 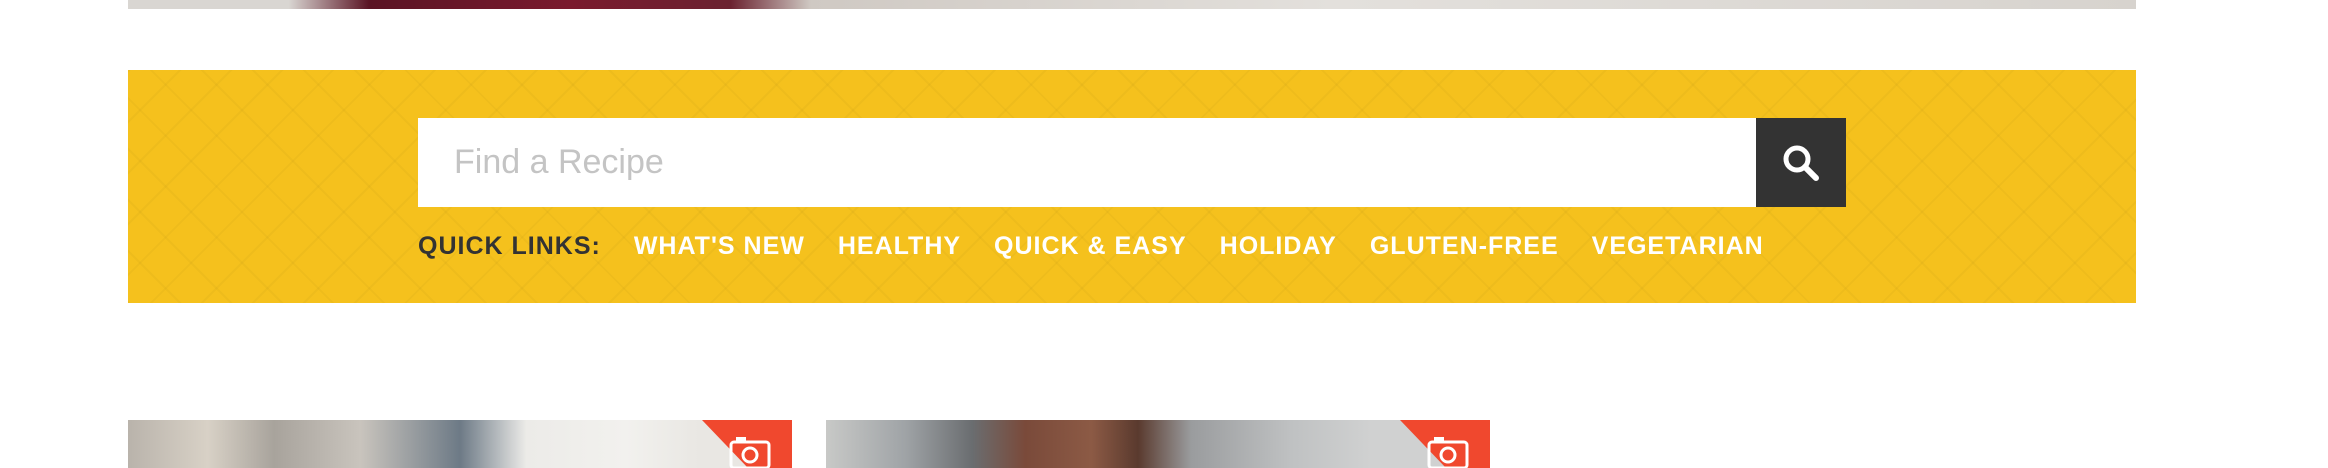 What do you see at coordinates (899, 246) in the screenshot?
I see `quick-link-healthy: HEALTHY` at bounding box center [899, 246].